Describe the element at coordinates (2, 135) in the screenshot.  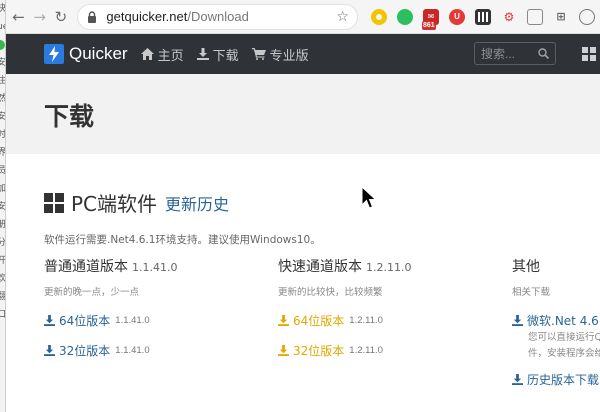
I see `strip-char: 时` at that location.